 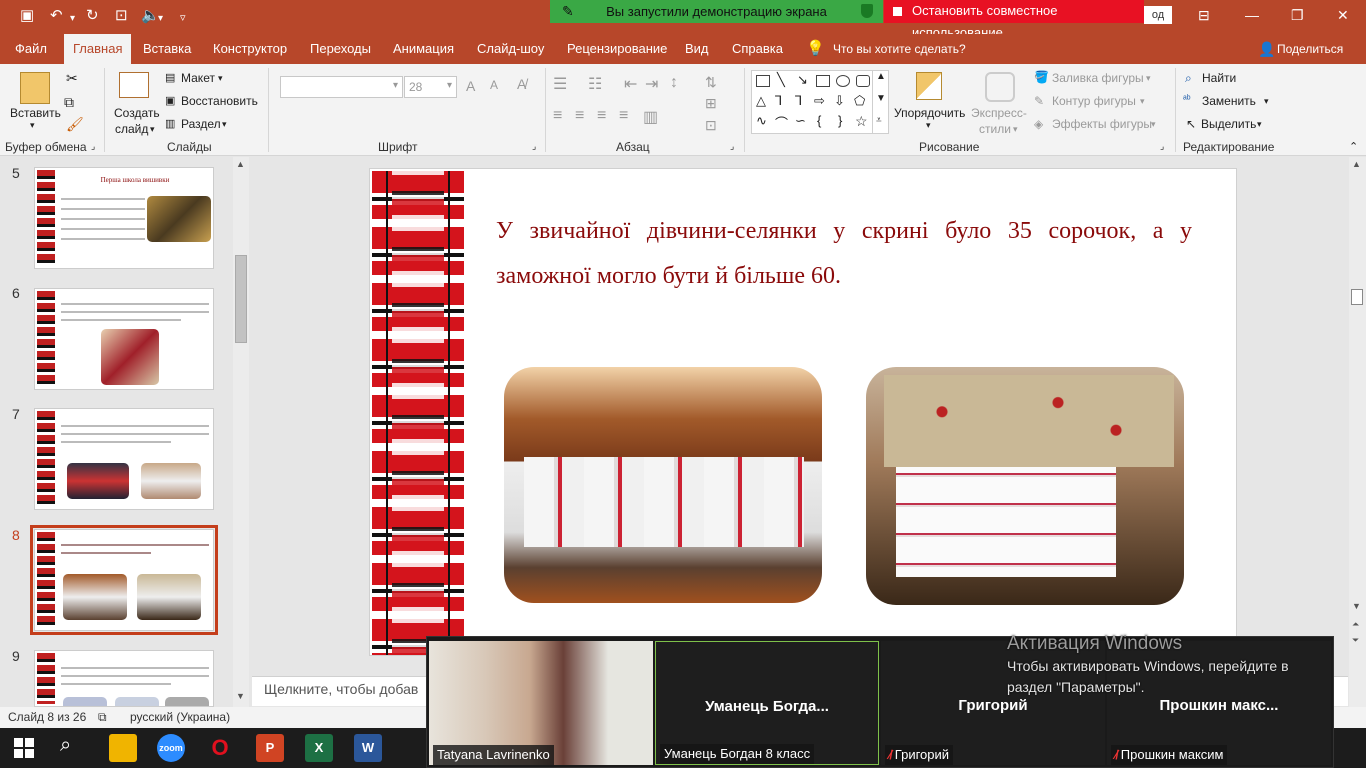 What do you see at coordinates (1259, 124) in the screenshot?
I see `select-dropdown-icon: ▾` at bounding box center [1259, 124].